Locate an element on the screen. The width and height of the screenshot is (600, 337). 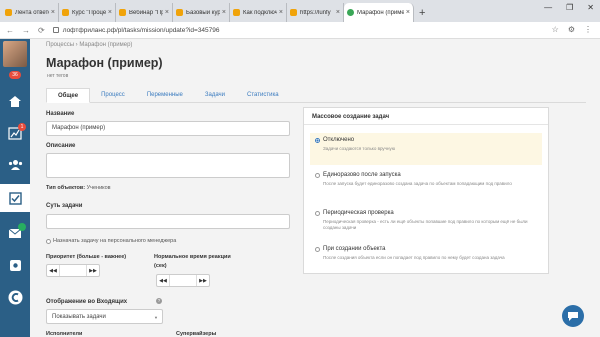
tasks-icon is located at coordinates (15, 198).